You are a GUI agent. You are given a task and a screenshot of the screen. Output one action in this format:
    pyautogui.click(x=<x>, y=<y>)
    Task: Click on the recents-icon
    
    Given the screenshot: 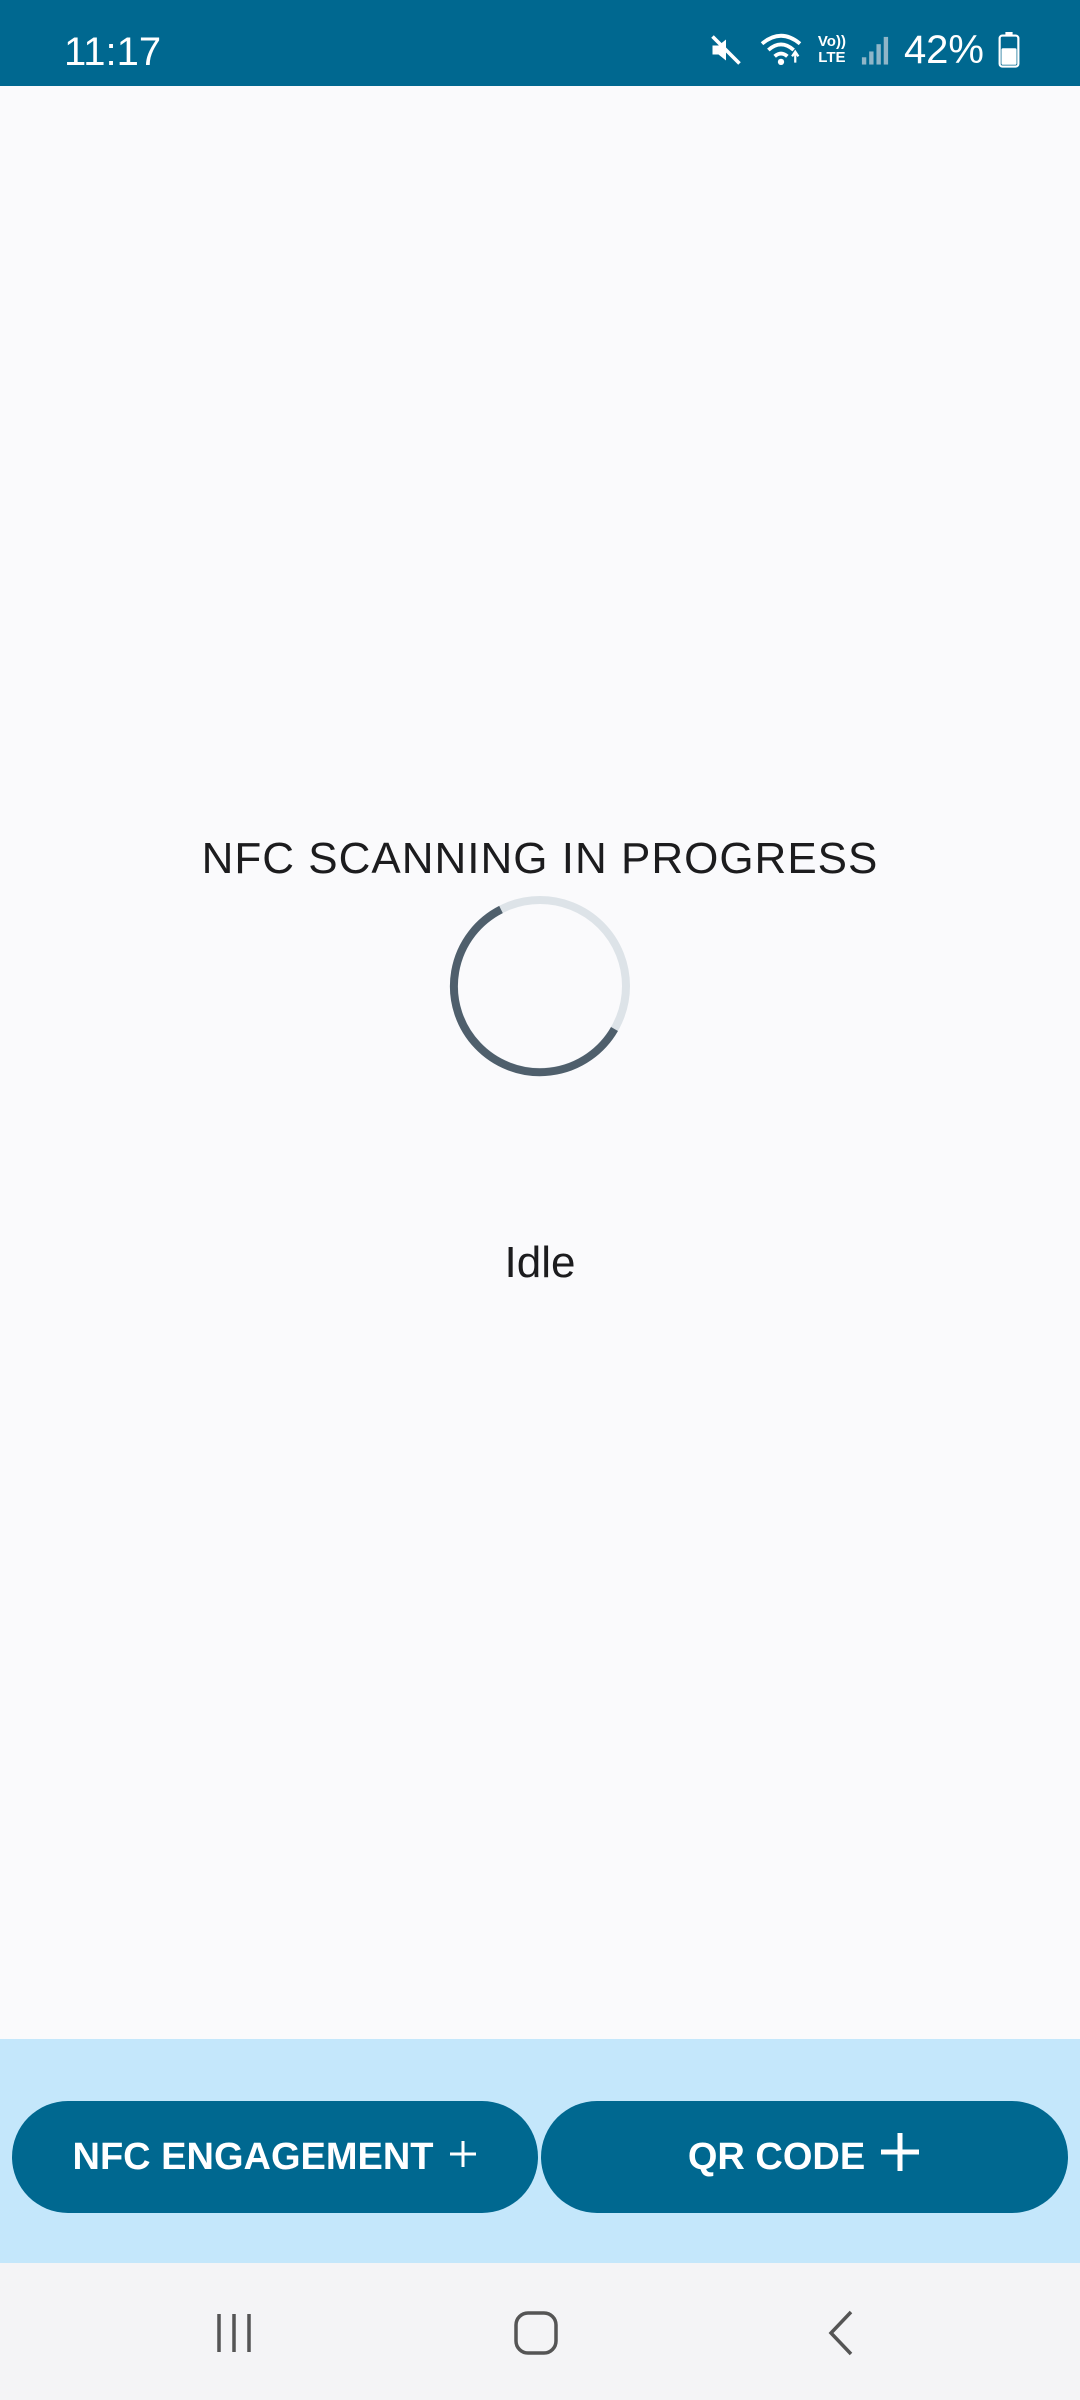 What is the action you would take?
    pyautogui.click(x=234, y=2333)
    